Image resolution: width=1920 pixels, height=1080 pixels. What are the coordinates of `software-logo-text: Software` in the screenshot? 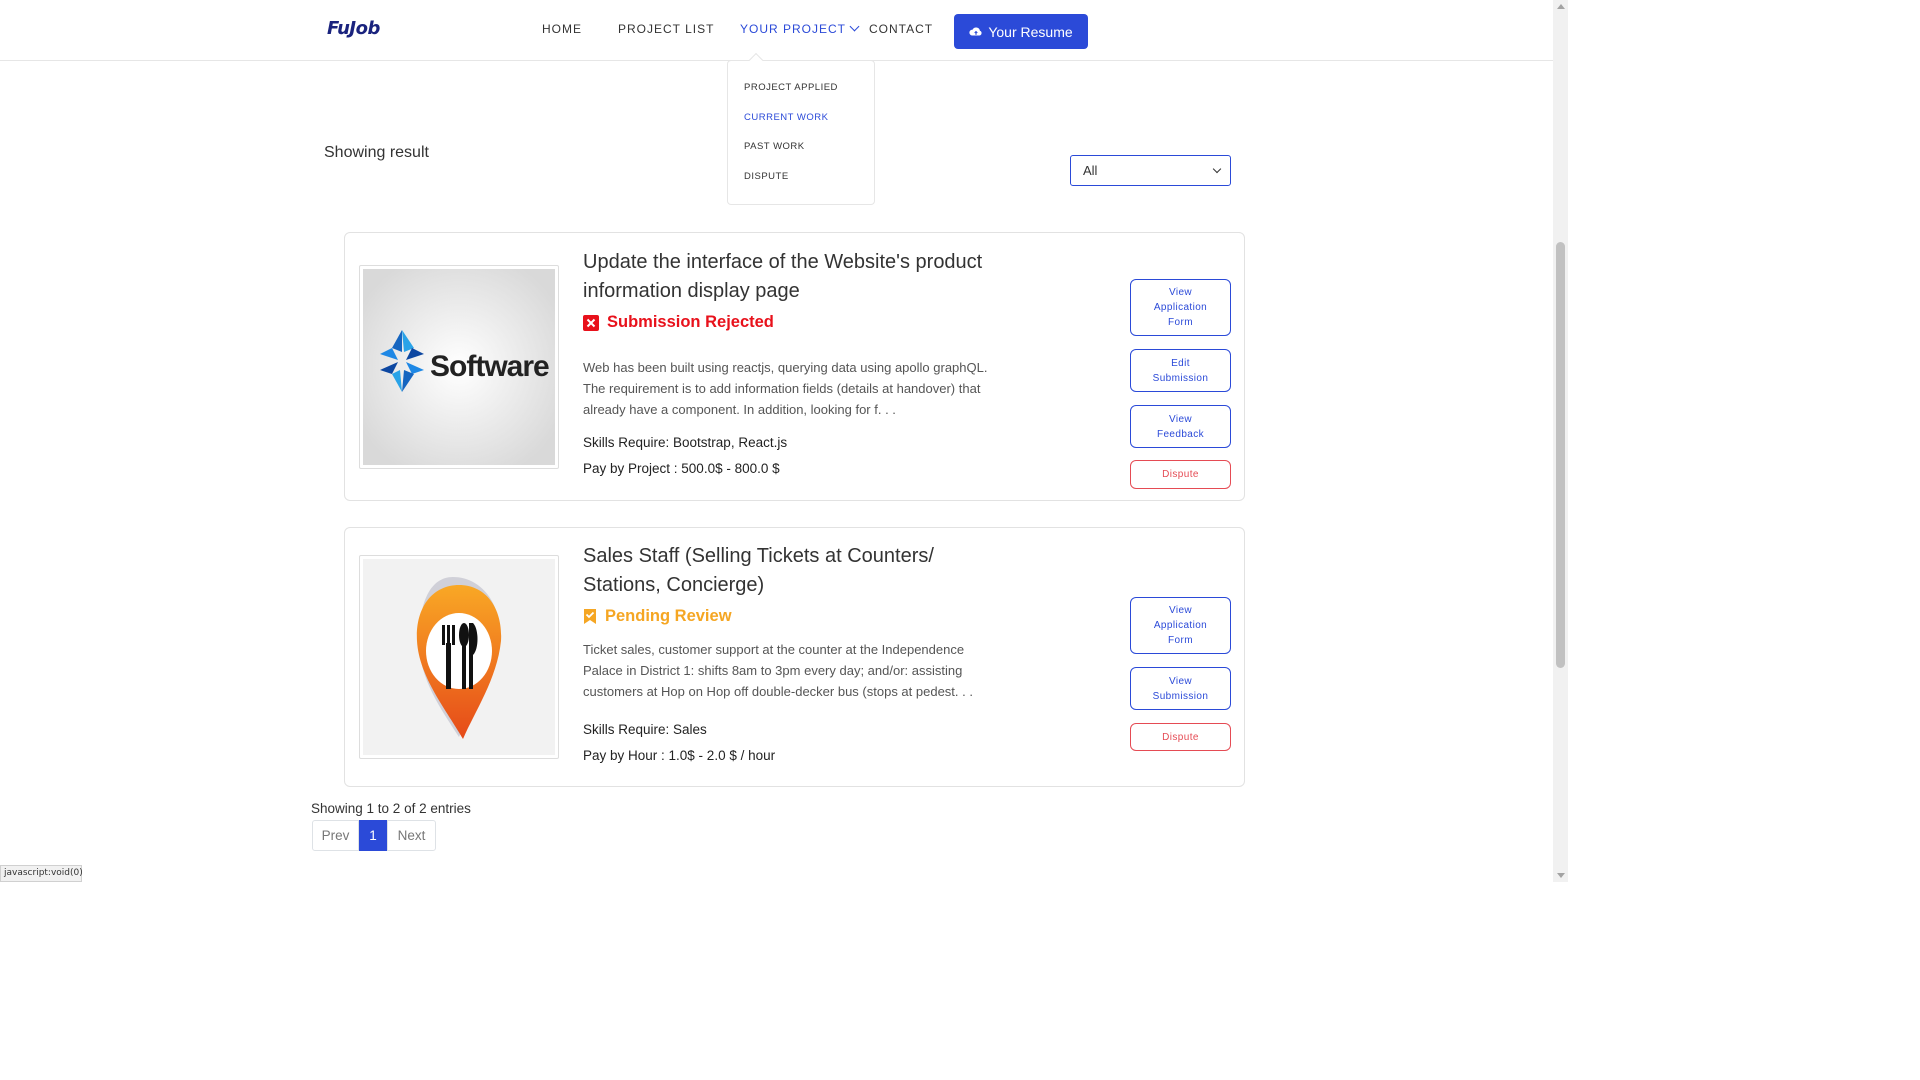 It's located at (489, 366).